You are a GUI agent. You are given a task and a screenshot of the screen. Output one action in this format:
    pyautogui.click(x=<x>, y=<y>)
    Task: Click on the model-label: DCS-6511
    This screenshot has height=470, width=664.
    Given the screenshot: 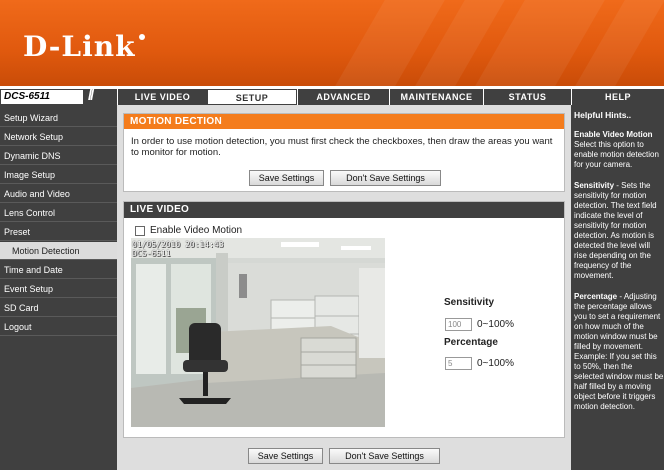 What is the action you would take?
    pyautogui.click(x=42, y=97)
    